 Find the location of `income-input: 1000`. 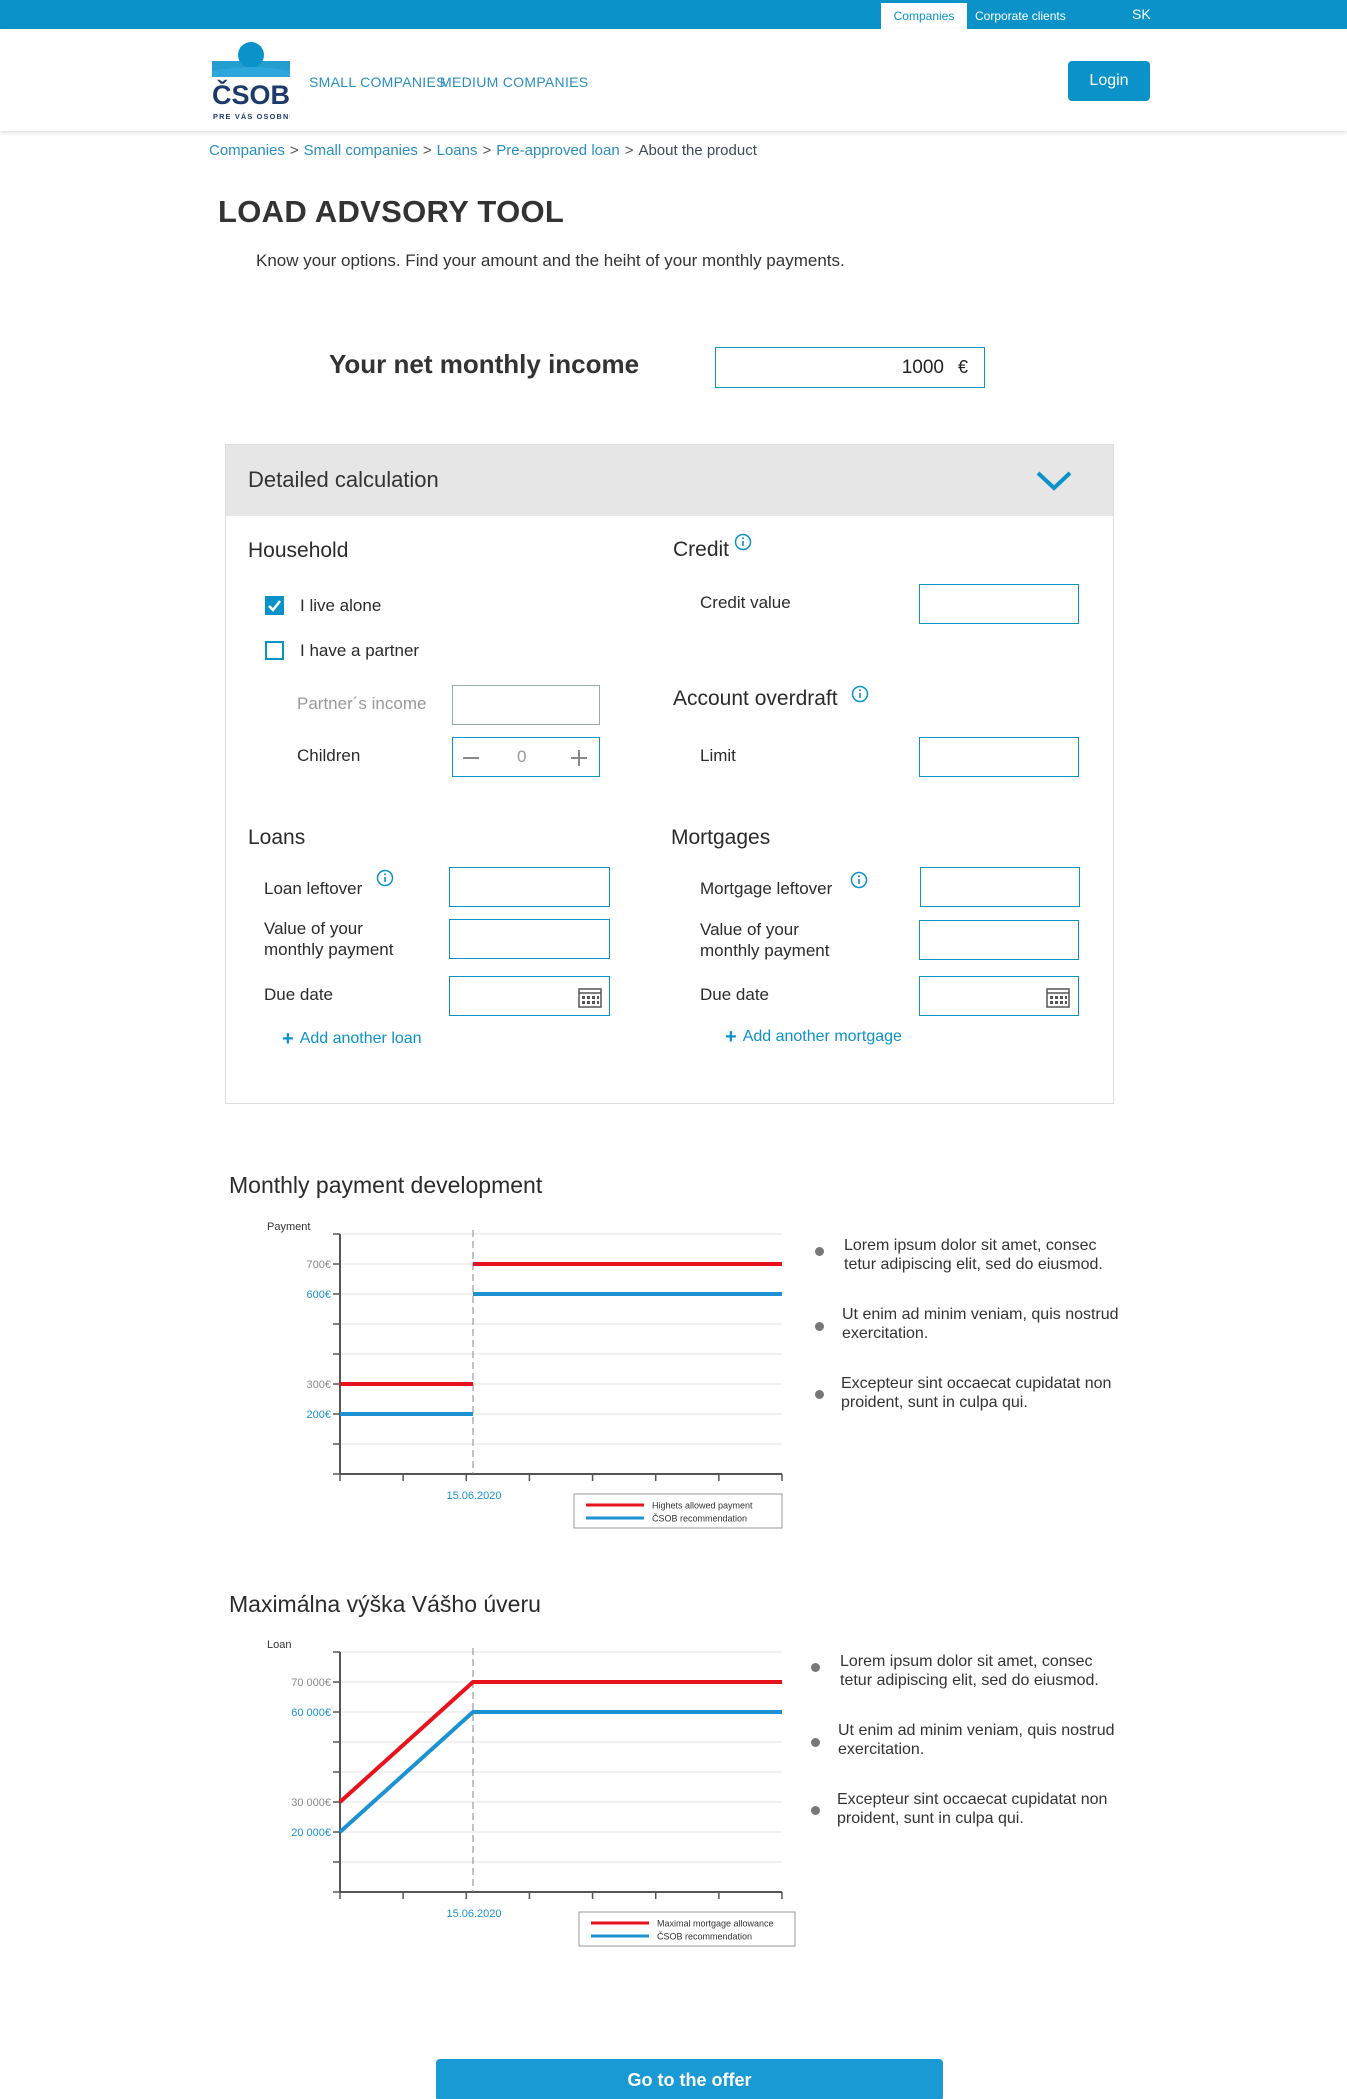

income-input: 1000 is located at coordinates (850, 367).